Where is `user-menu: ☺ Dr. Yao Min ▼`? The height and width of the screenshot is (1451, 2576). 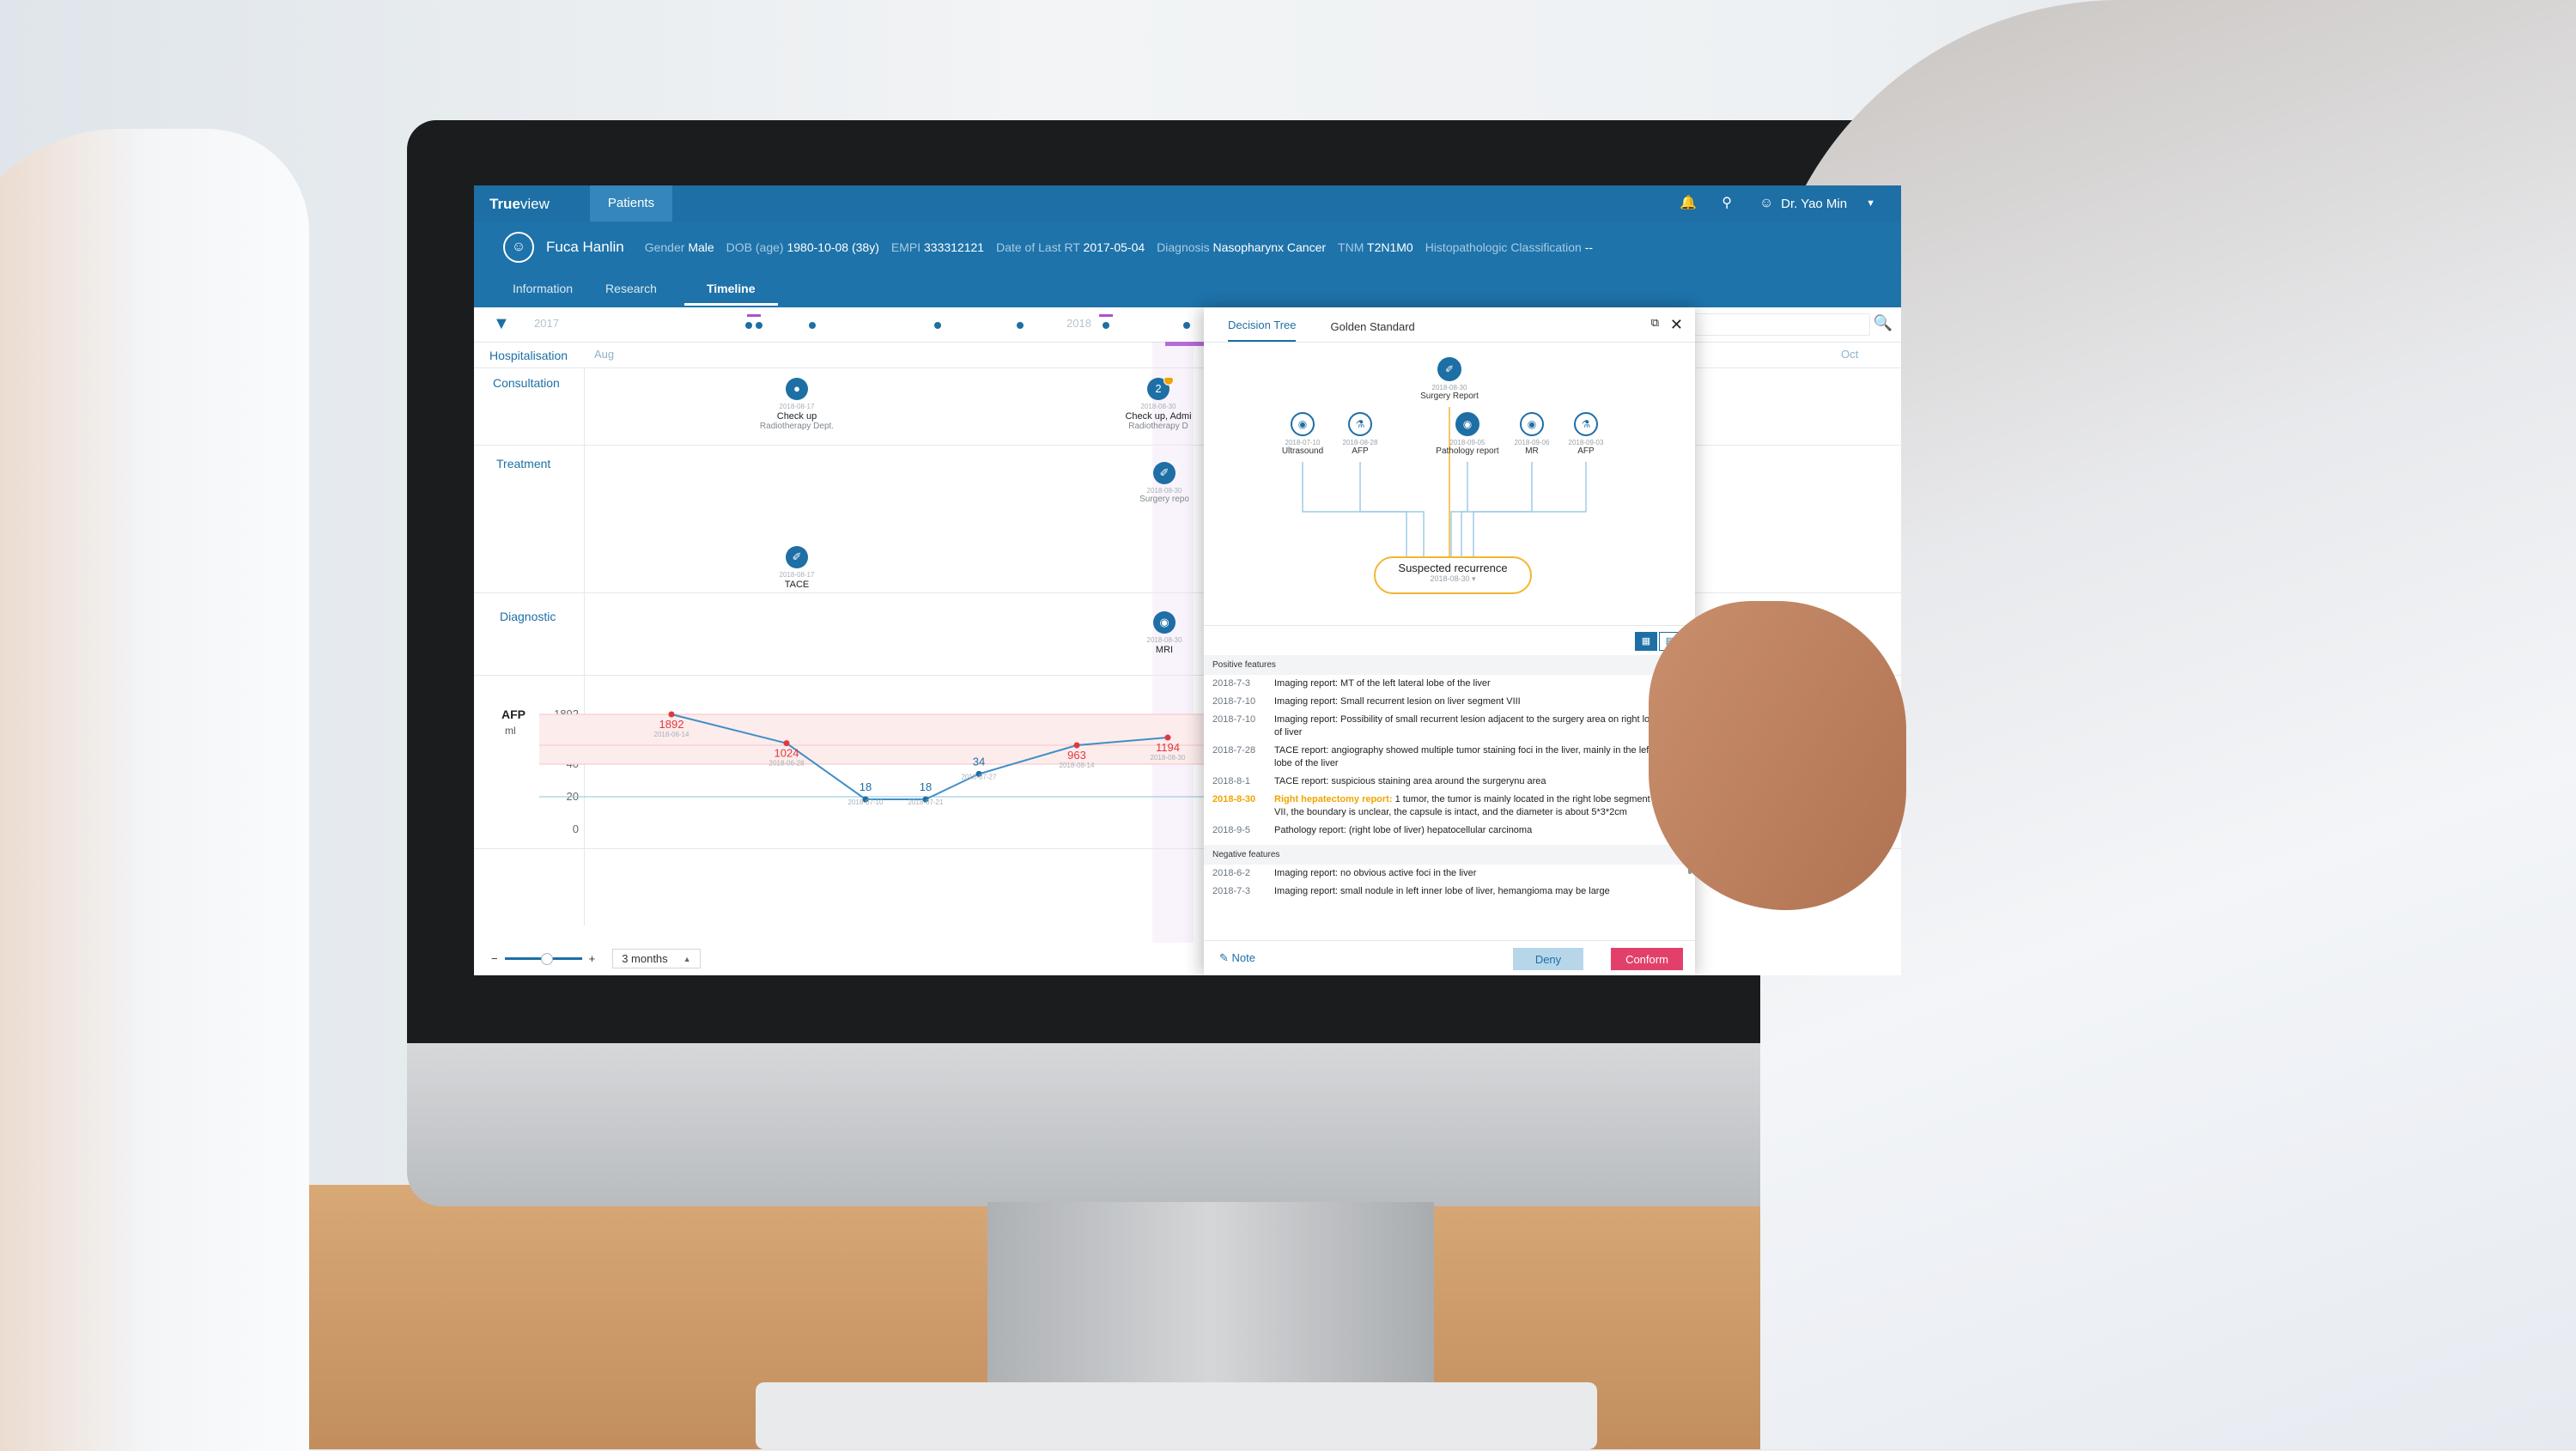
user-menu: ☺ Dr. Yao Min ▼ is located at coordinates (1817, 204).